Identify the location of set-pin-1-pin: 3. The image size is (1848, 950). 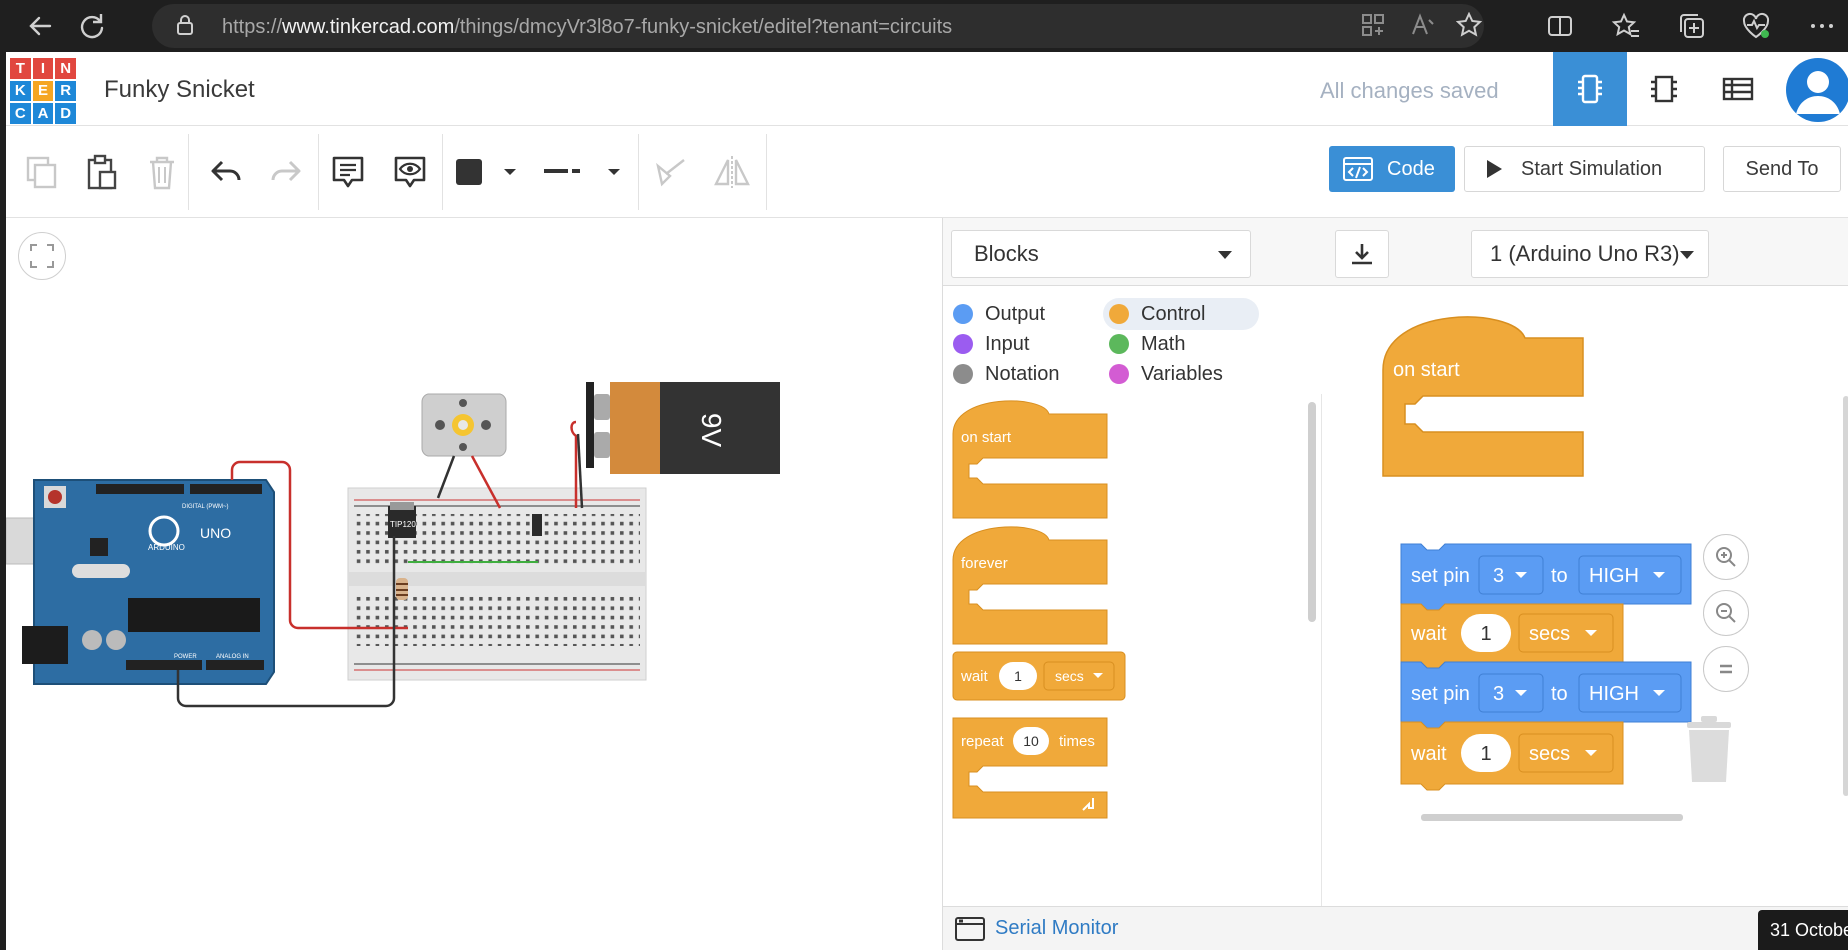
(1498, 576).